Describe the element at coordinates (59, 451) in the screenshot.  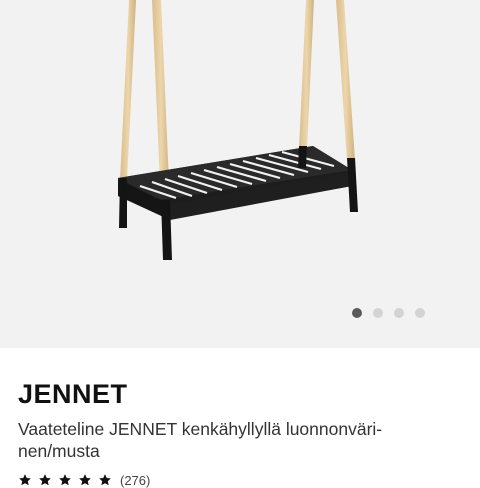
I see `product-description-line2: nen/musta` at that location.